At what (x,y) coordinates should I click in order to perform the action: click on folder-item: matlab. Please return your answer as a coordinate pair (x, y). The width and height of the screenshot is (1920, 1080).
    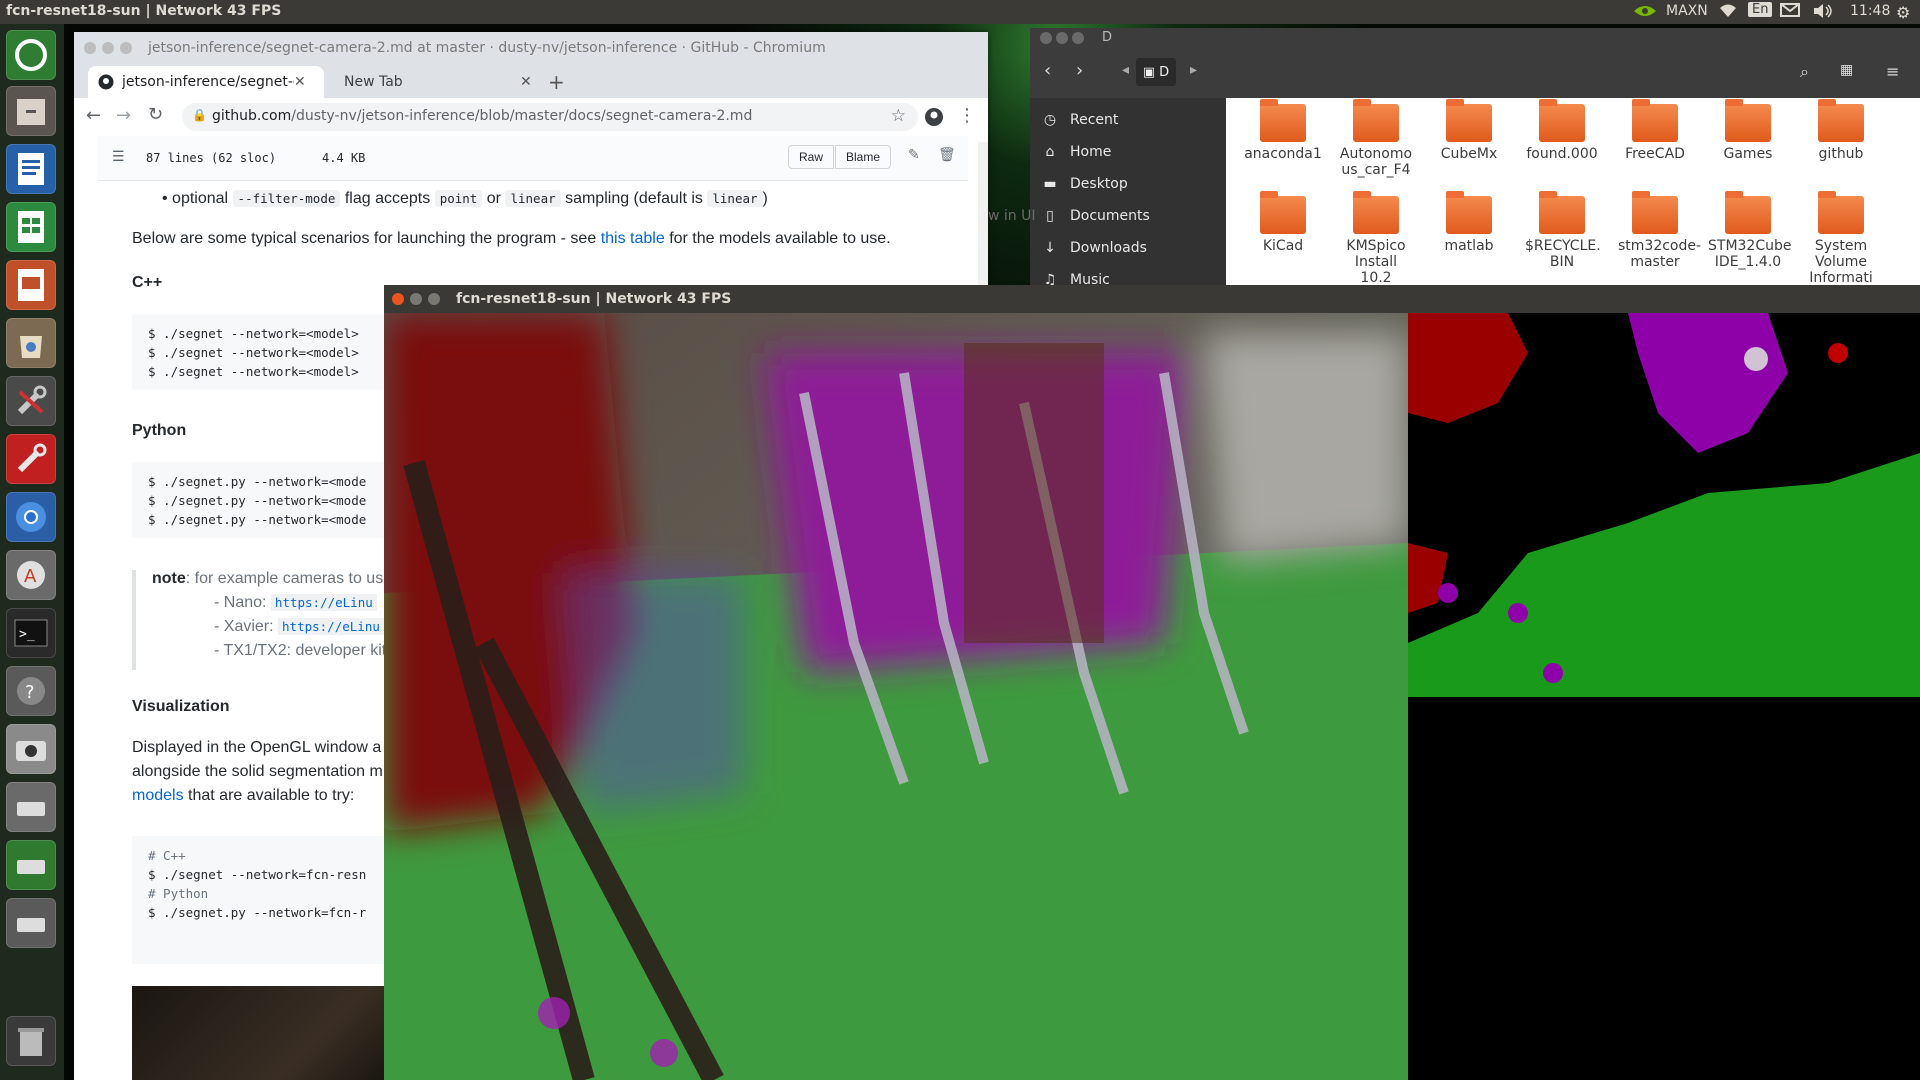
    Looking at the image, I should click on (1469, 222).